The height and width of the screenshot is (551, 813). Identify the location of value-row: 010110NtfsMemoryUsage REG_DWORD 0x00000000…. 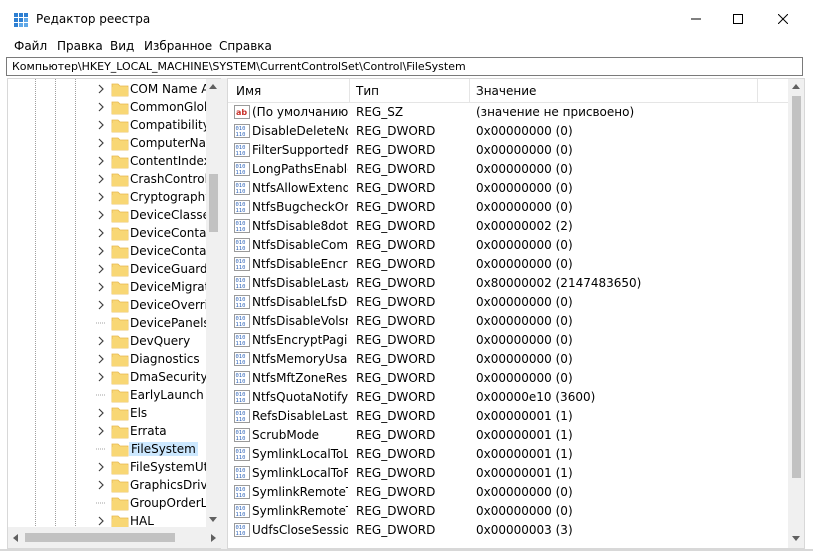
(508, 359).